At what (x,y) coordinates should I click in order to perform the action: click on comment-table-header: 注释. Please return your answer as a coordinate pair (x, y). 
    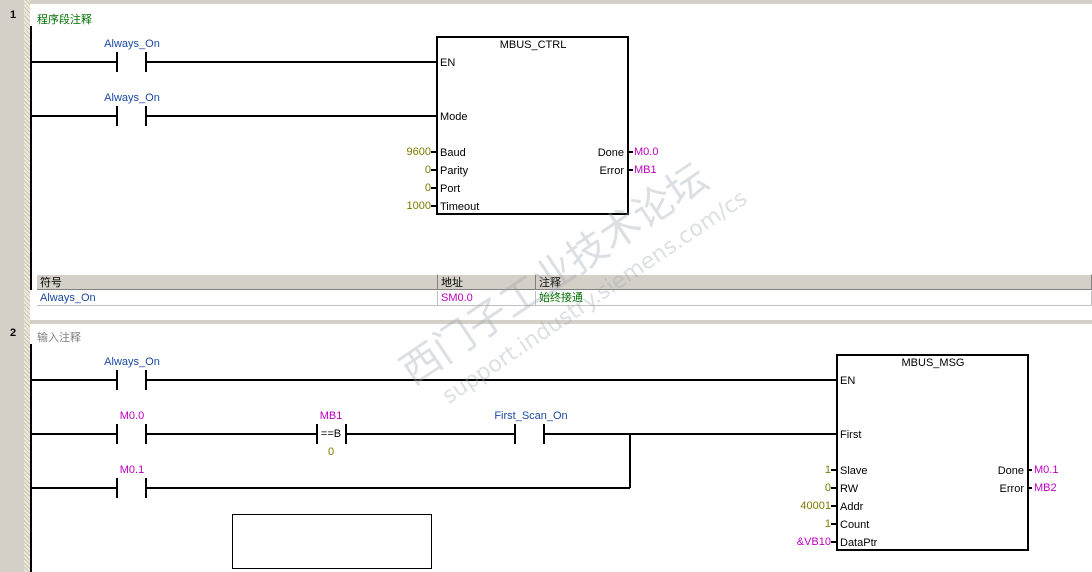
    Looking at the image, I should click on (814, 282).